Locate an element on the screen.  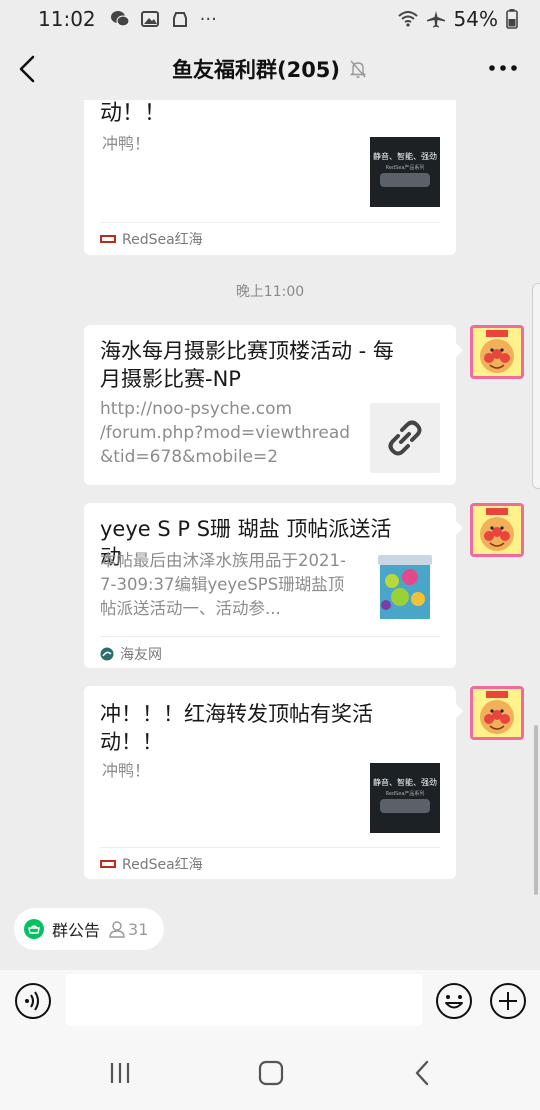
announcement-label: 群公告 is located at coordinates (76, 930).